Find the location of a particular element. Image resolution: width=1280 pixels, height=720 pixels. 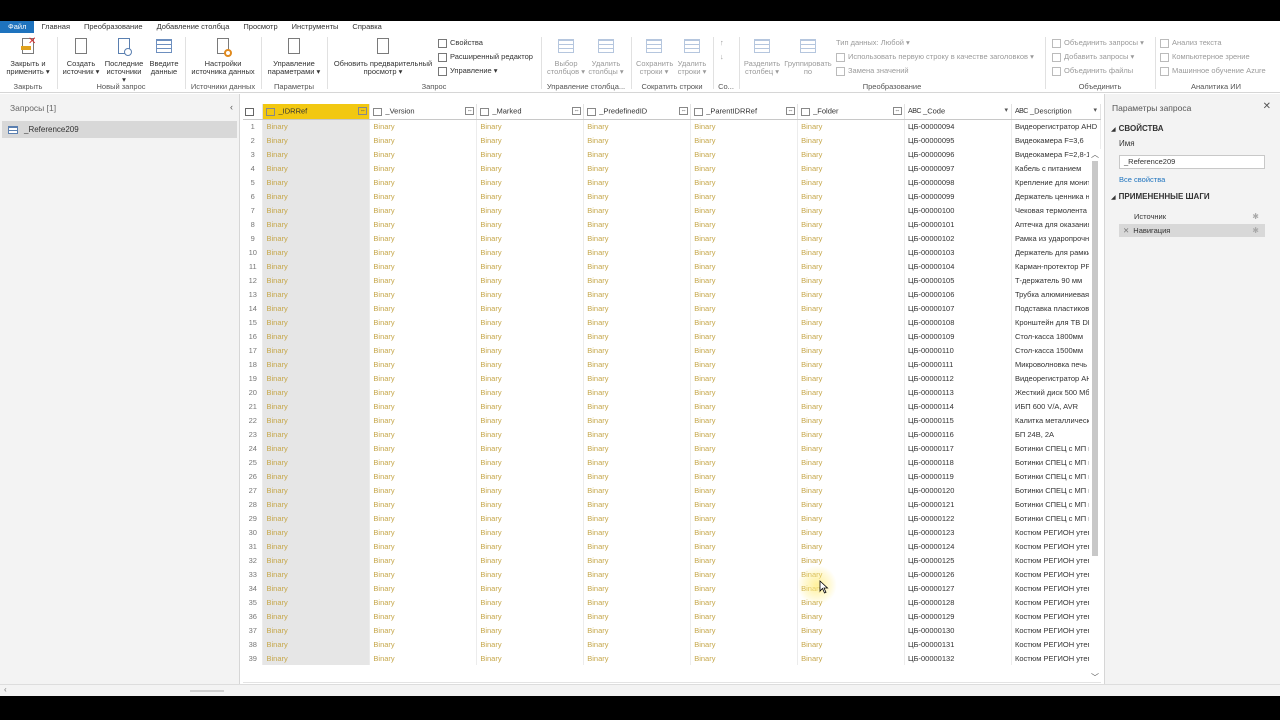

advanced-editor-button: Расширенный редактор is located at coordinates (485, 57).